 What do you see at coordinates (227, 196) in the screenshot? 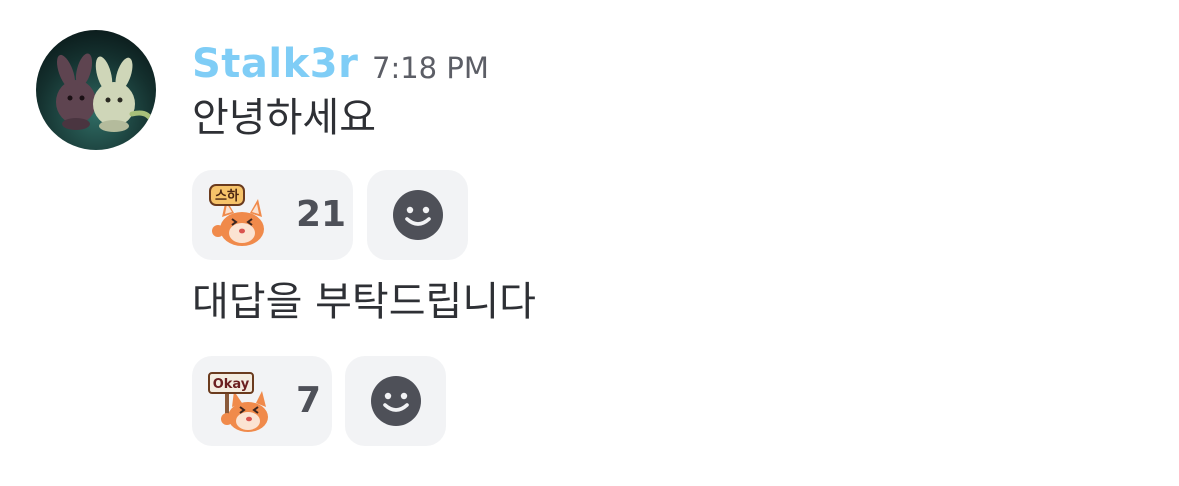
I see `sticker-caption: 스하` at bounding box center [227, 196].